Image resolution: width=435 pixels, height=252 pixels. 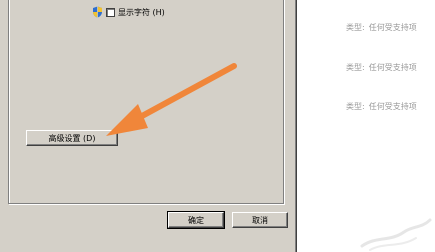 What do you see at coordinates (110, 12) in the screenshot?
I see `show-chars-checkbox` at bounding box center [110, 12].